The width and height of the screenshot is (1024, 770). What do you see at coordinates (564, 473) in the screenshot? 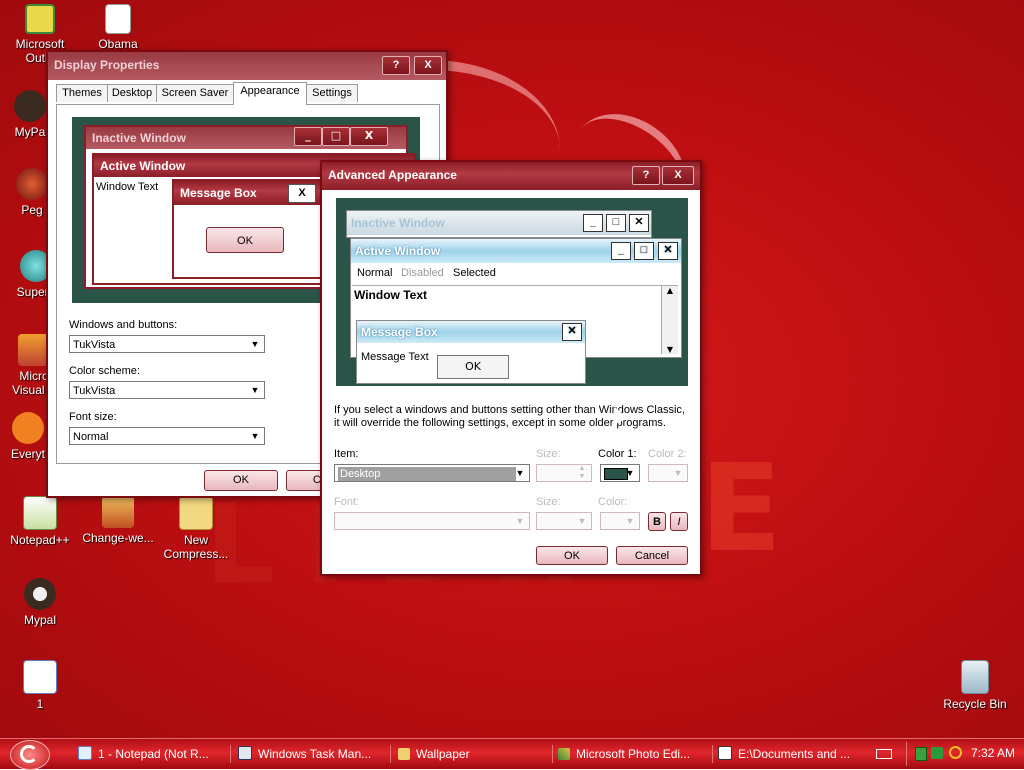
I see `size-spinner: ▲ ▼` at bounding box center [564, 473].